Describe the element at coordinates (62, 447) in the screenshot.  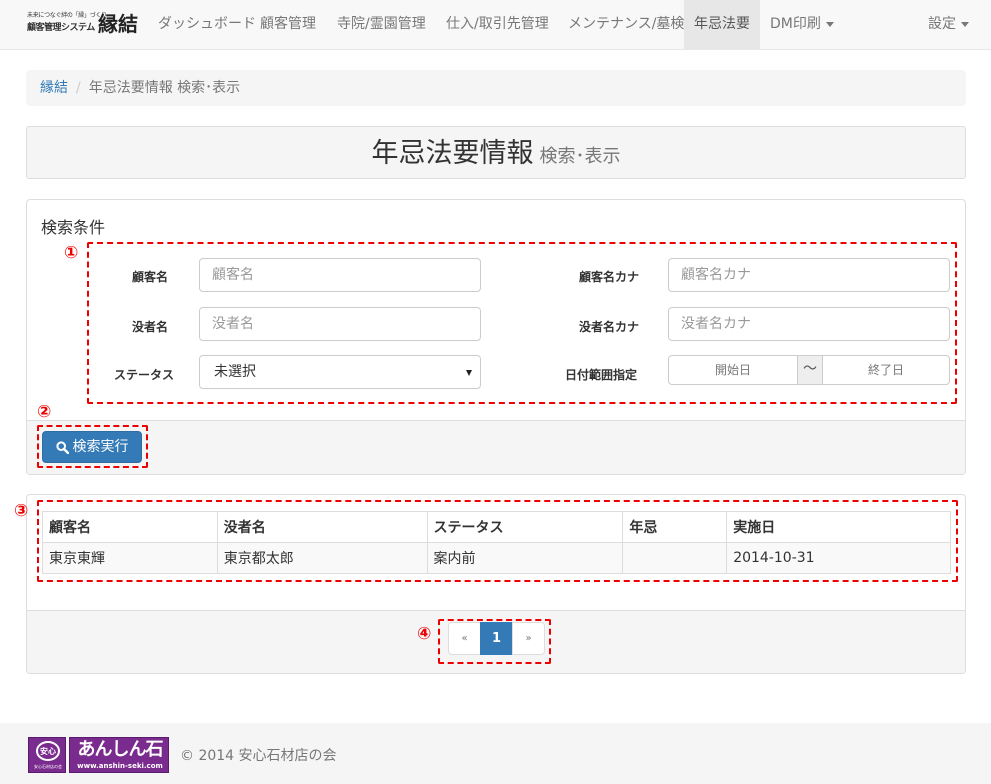
I see `search-icon` at that location.